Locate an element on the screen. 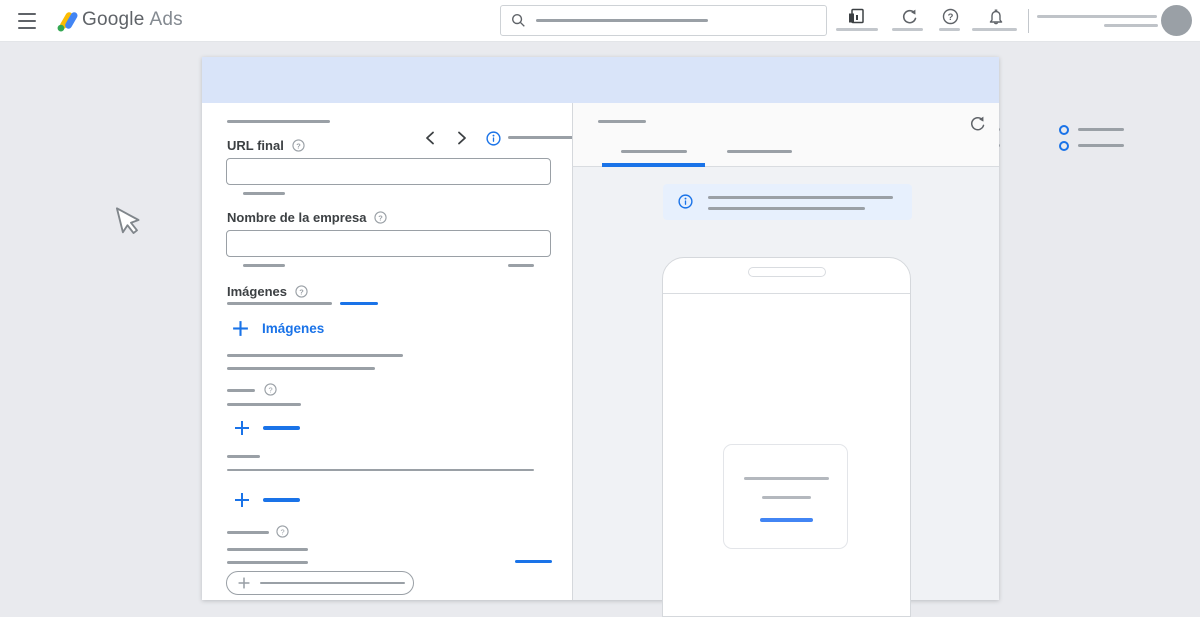 The image size is (1200, 617). info-banner is located at coordinates (787, 202).